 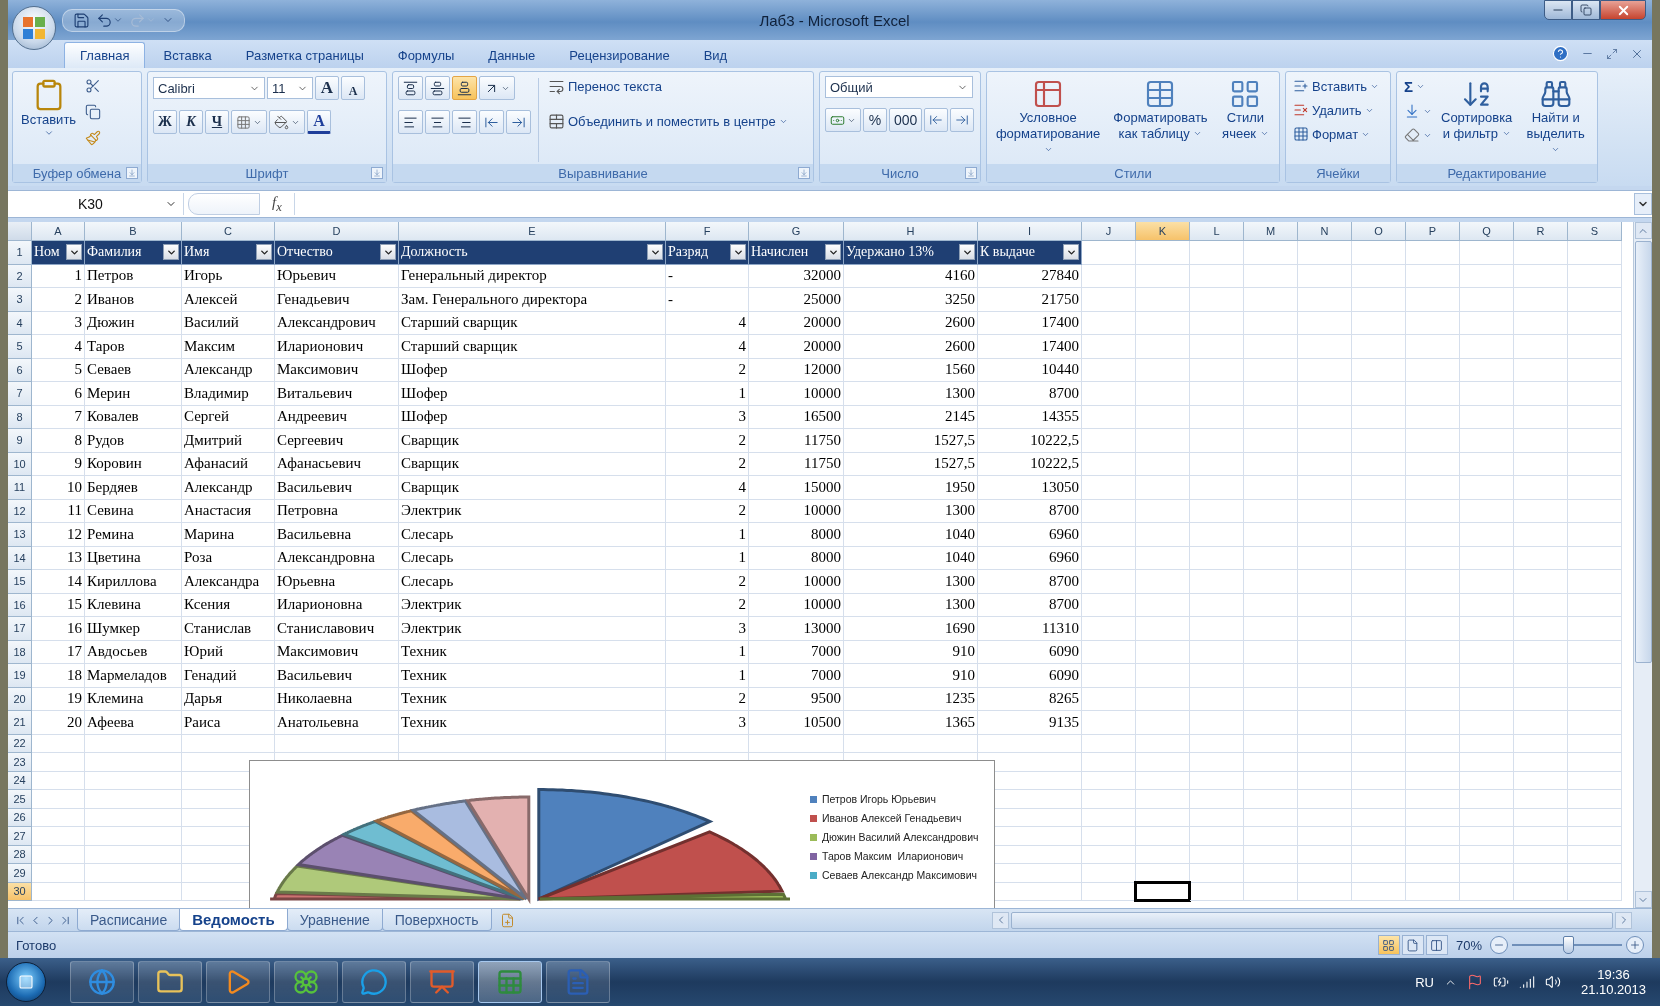 I want to click on row-header: 17, so click(x=20, y=629).